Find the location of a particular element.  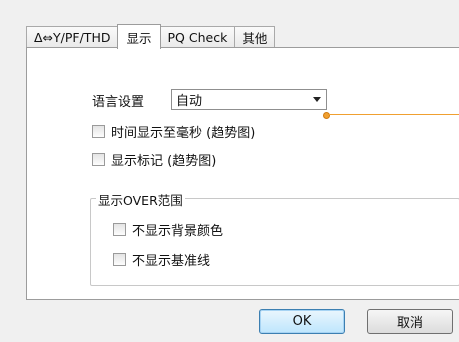

time-ms-checkbox is located at coordinates (98, 131).